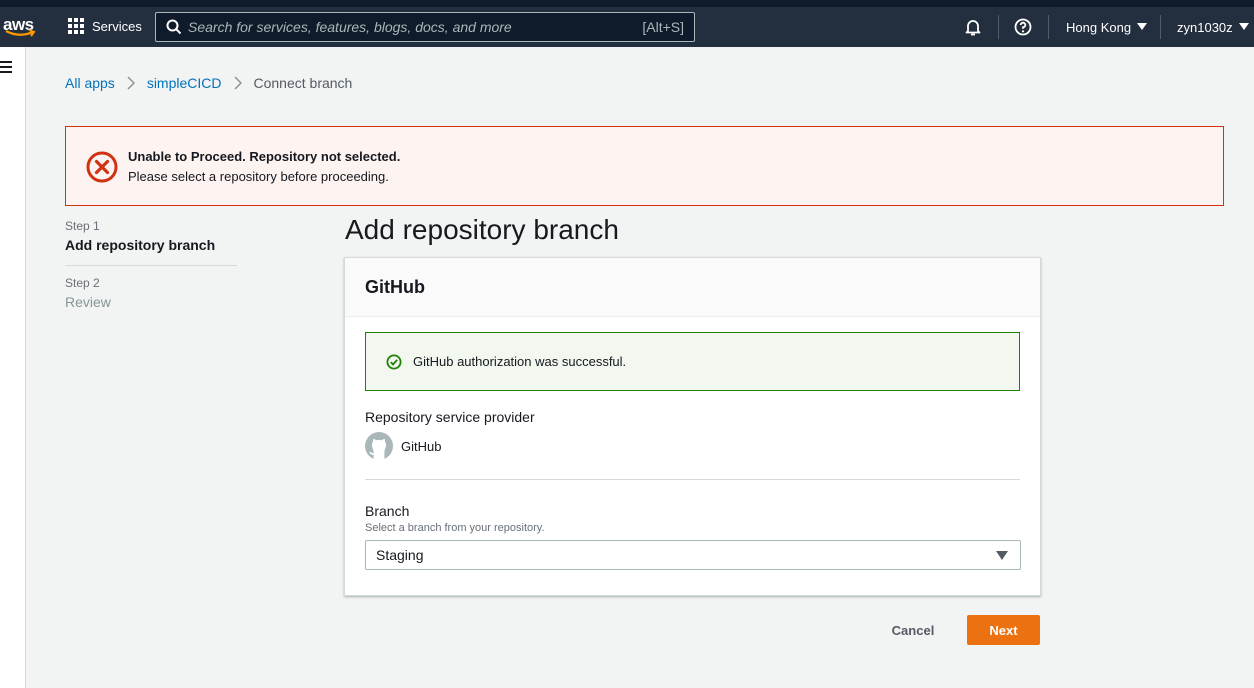  I want to click on search-icon, so click(174, 27).